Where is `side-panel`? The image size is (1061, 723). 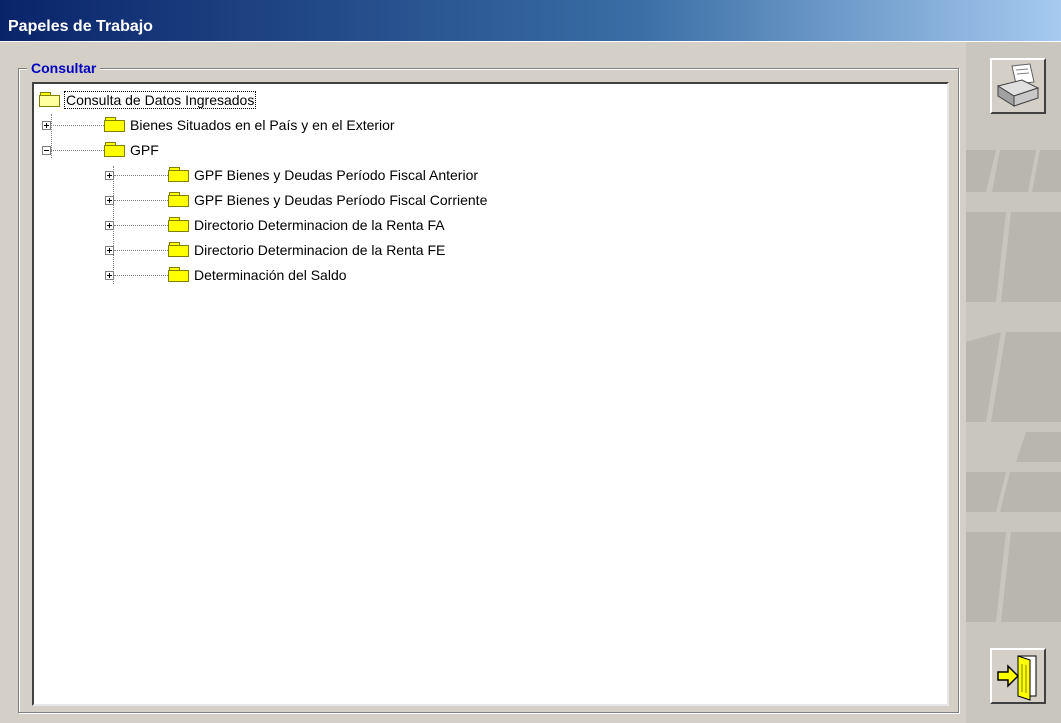 side-panel is located at coordinates (1013, 382).